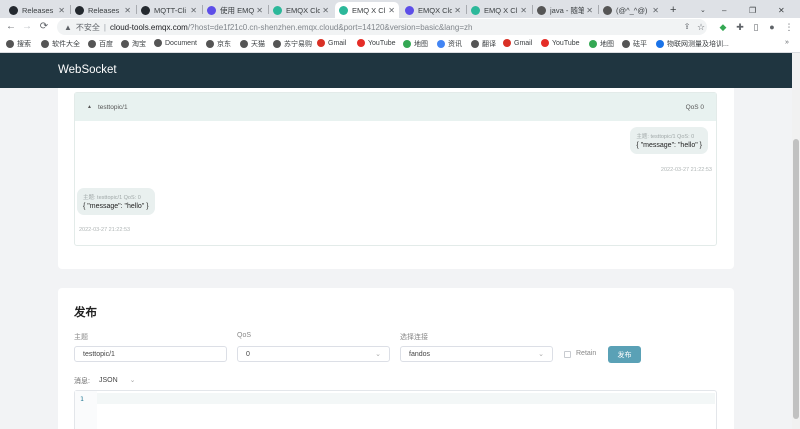 The image size is (800, 429). Describe the element at coordinates (586, 353) in the screenshot. I see `retain-label: Retain` at that location.